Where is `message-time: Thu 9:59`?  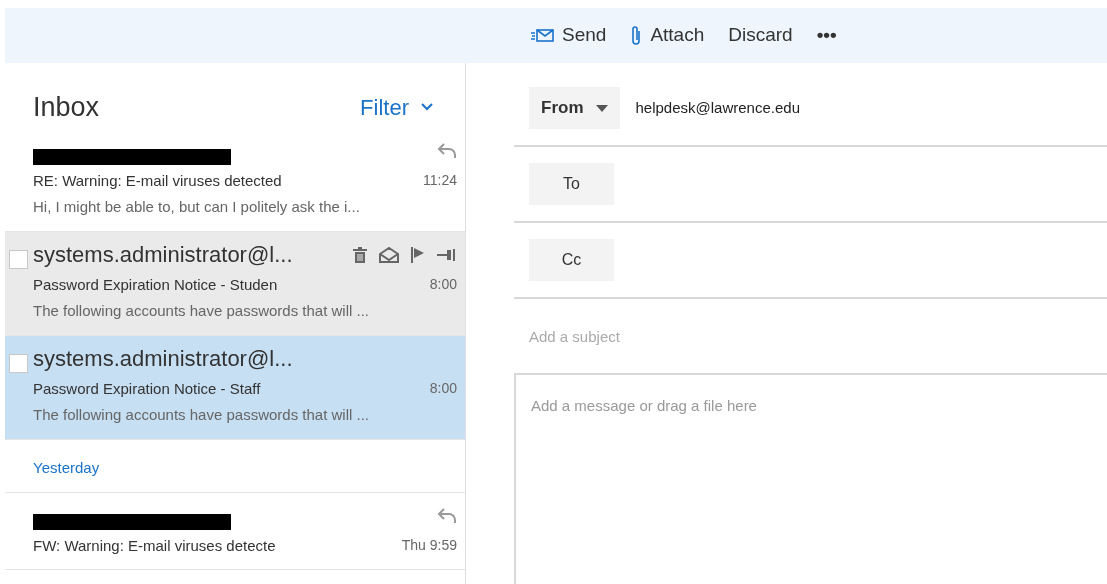 message-time: Thu 9:59 is located at coordinates (429, 545).